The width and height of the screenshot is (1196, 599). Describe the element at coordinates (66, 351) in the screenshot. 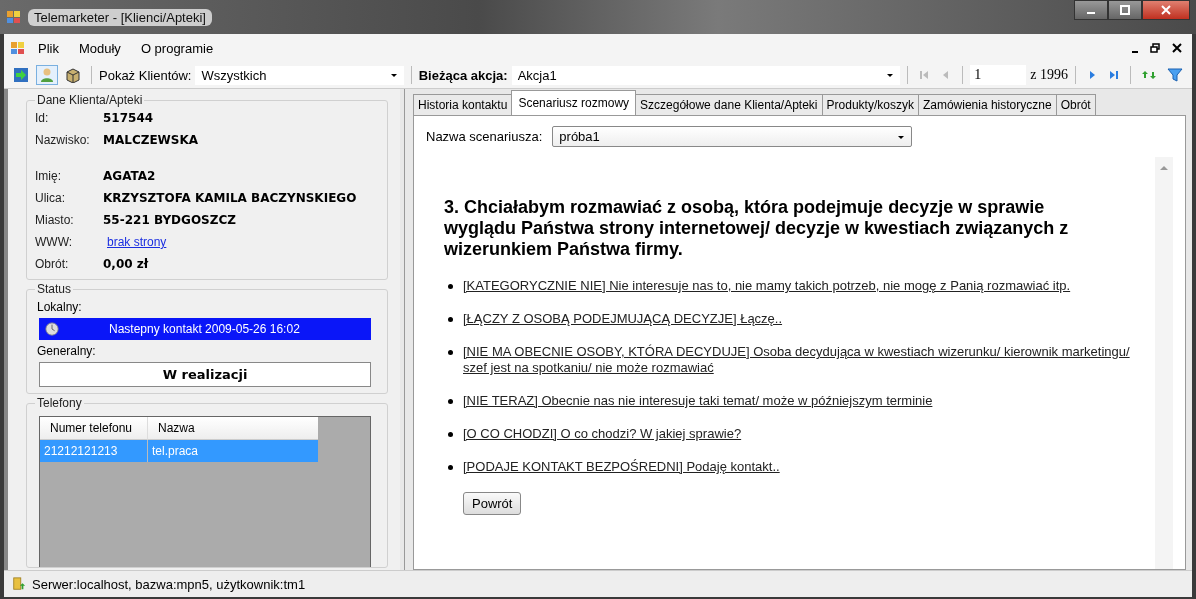

I see `general-status-label: Generalny:` at that location.